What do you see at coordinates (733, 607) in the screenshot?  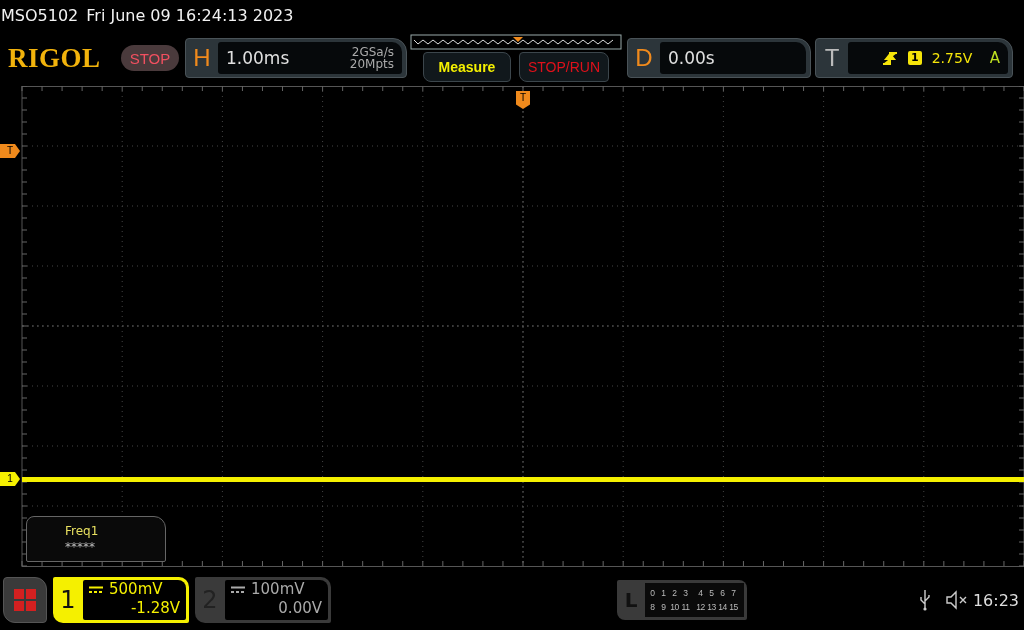 I see `logic-channel-number: 15` at bounding box center [733, 607].